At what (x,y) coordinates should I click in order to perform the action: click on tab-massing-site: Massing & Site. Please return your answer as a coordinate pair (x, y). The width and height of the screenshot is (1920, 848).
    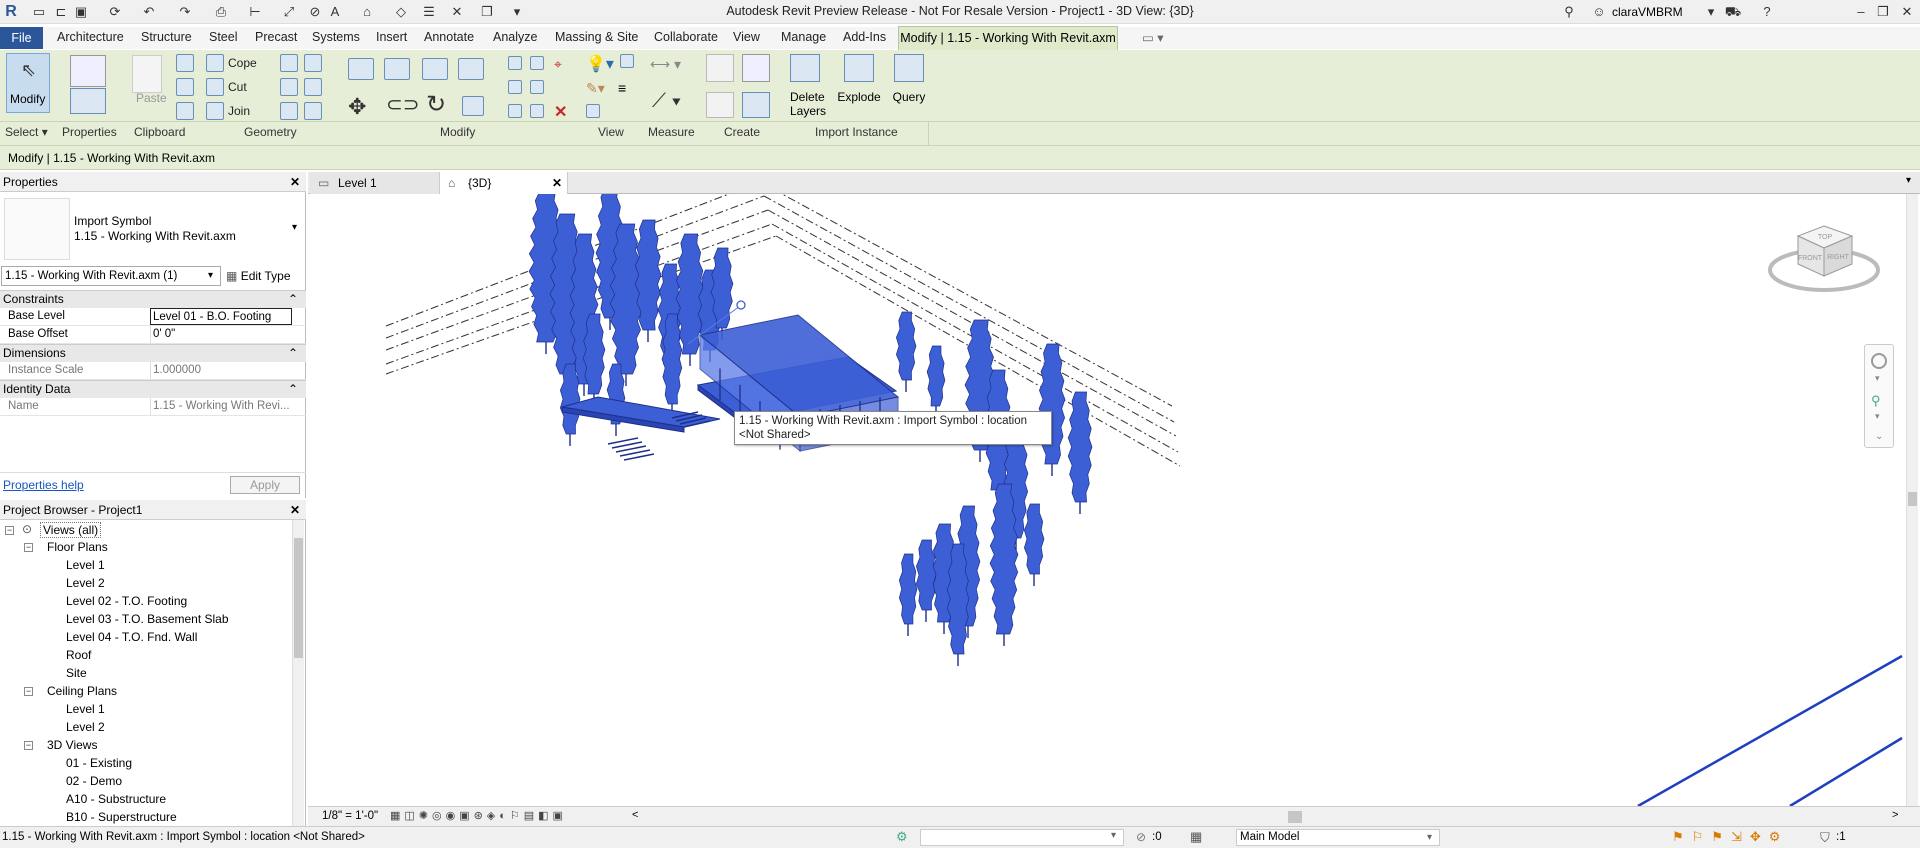
    Looking at the image, I should click on (596, 37).